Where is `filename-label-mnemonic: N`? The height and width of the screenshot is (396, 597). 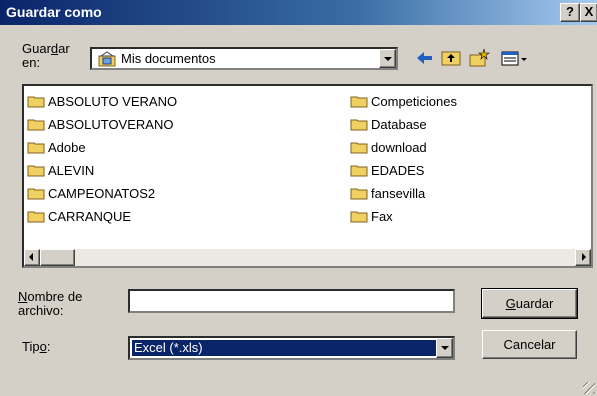 filename-label-mnemonic: N is located at coordinates (23, 296).